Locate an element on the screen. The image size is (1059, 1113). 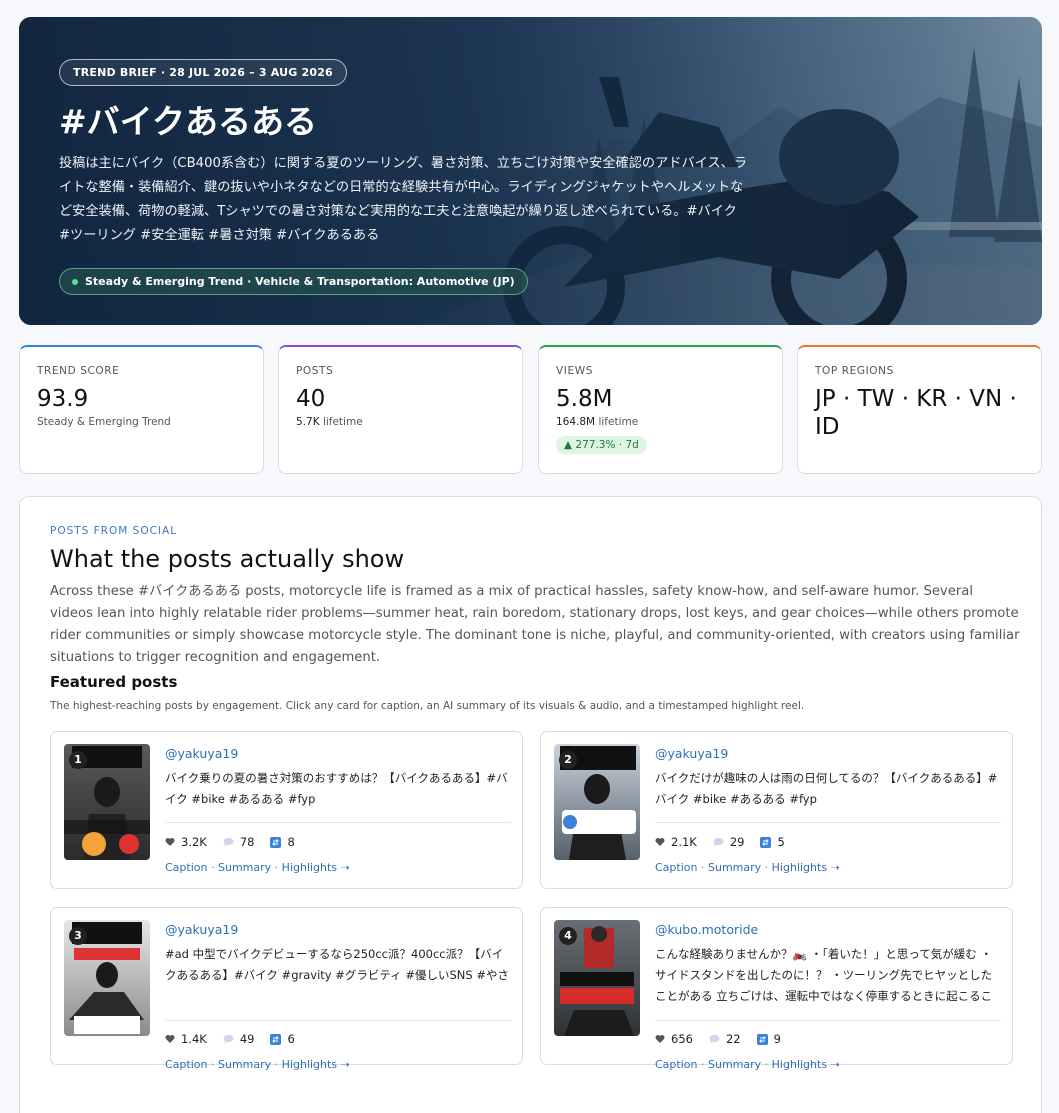
posts-value: 40 is located at coordinates (311, 399).